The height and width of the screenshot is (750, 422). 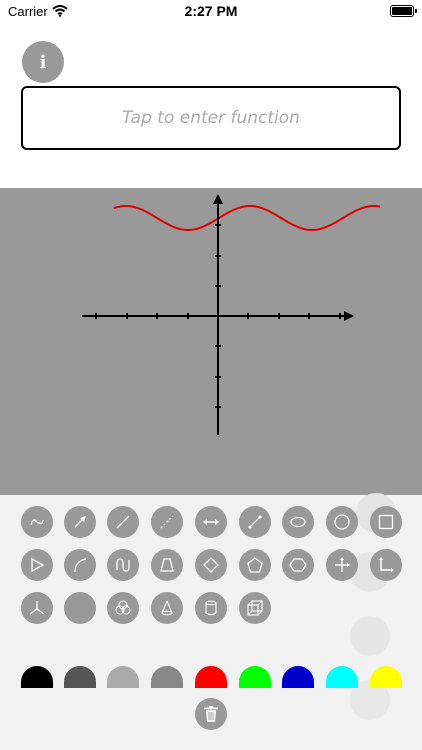 I want to click on arrow-icon, so click(x=80, y=522).